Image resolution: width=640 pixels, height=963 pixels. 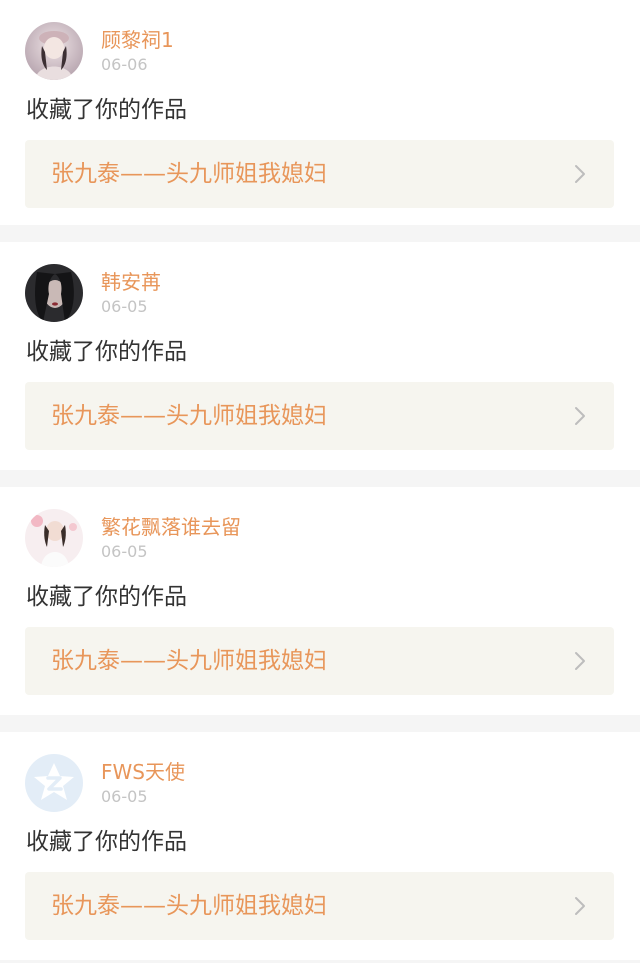 What do you see at coordinates (131, 282) in the screenshot?
I see `username: 韩安苒` at bounding box center [131, 282].